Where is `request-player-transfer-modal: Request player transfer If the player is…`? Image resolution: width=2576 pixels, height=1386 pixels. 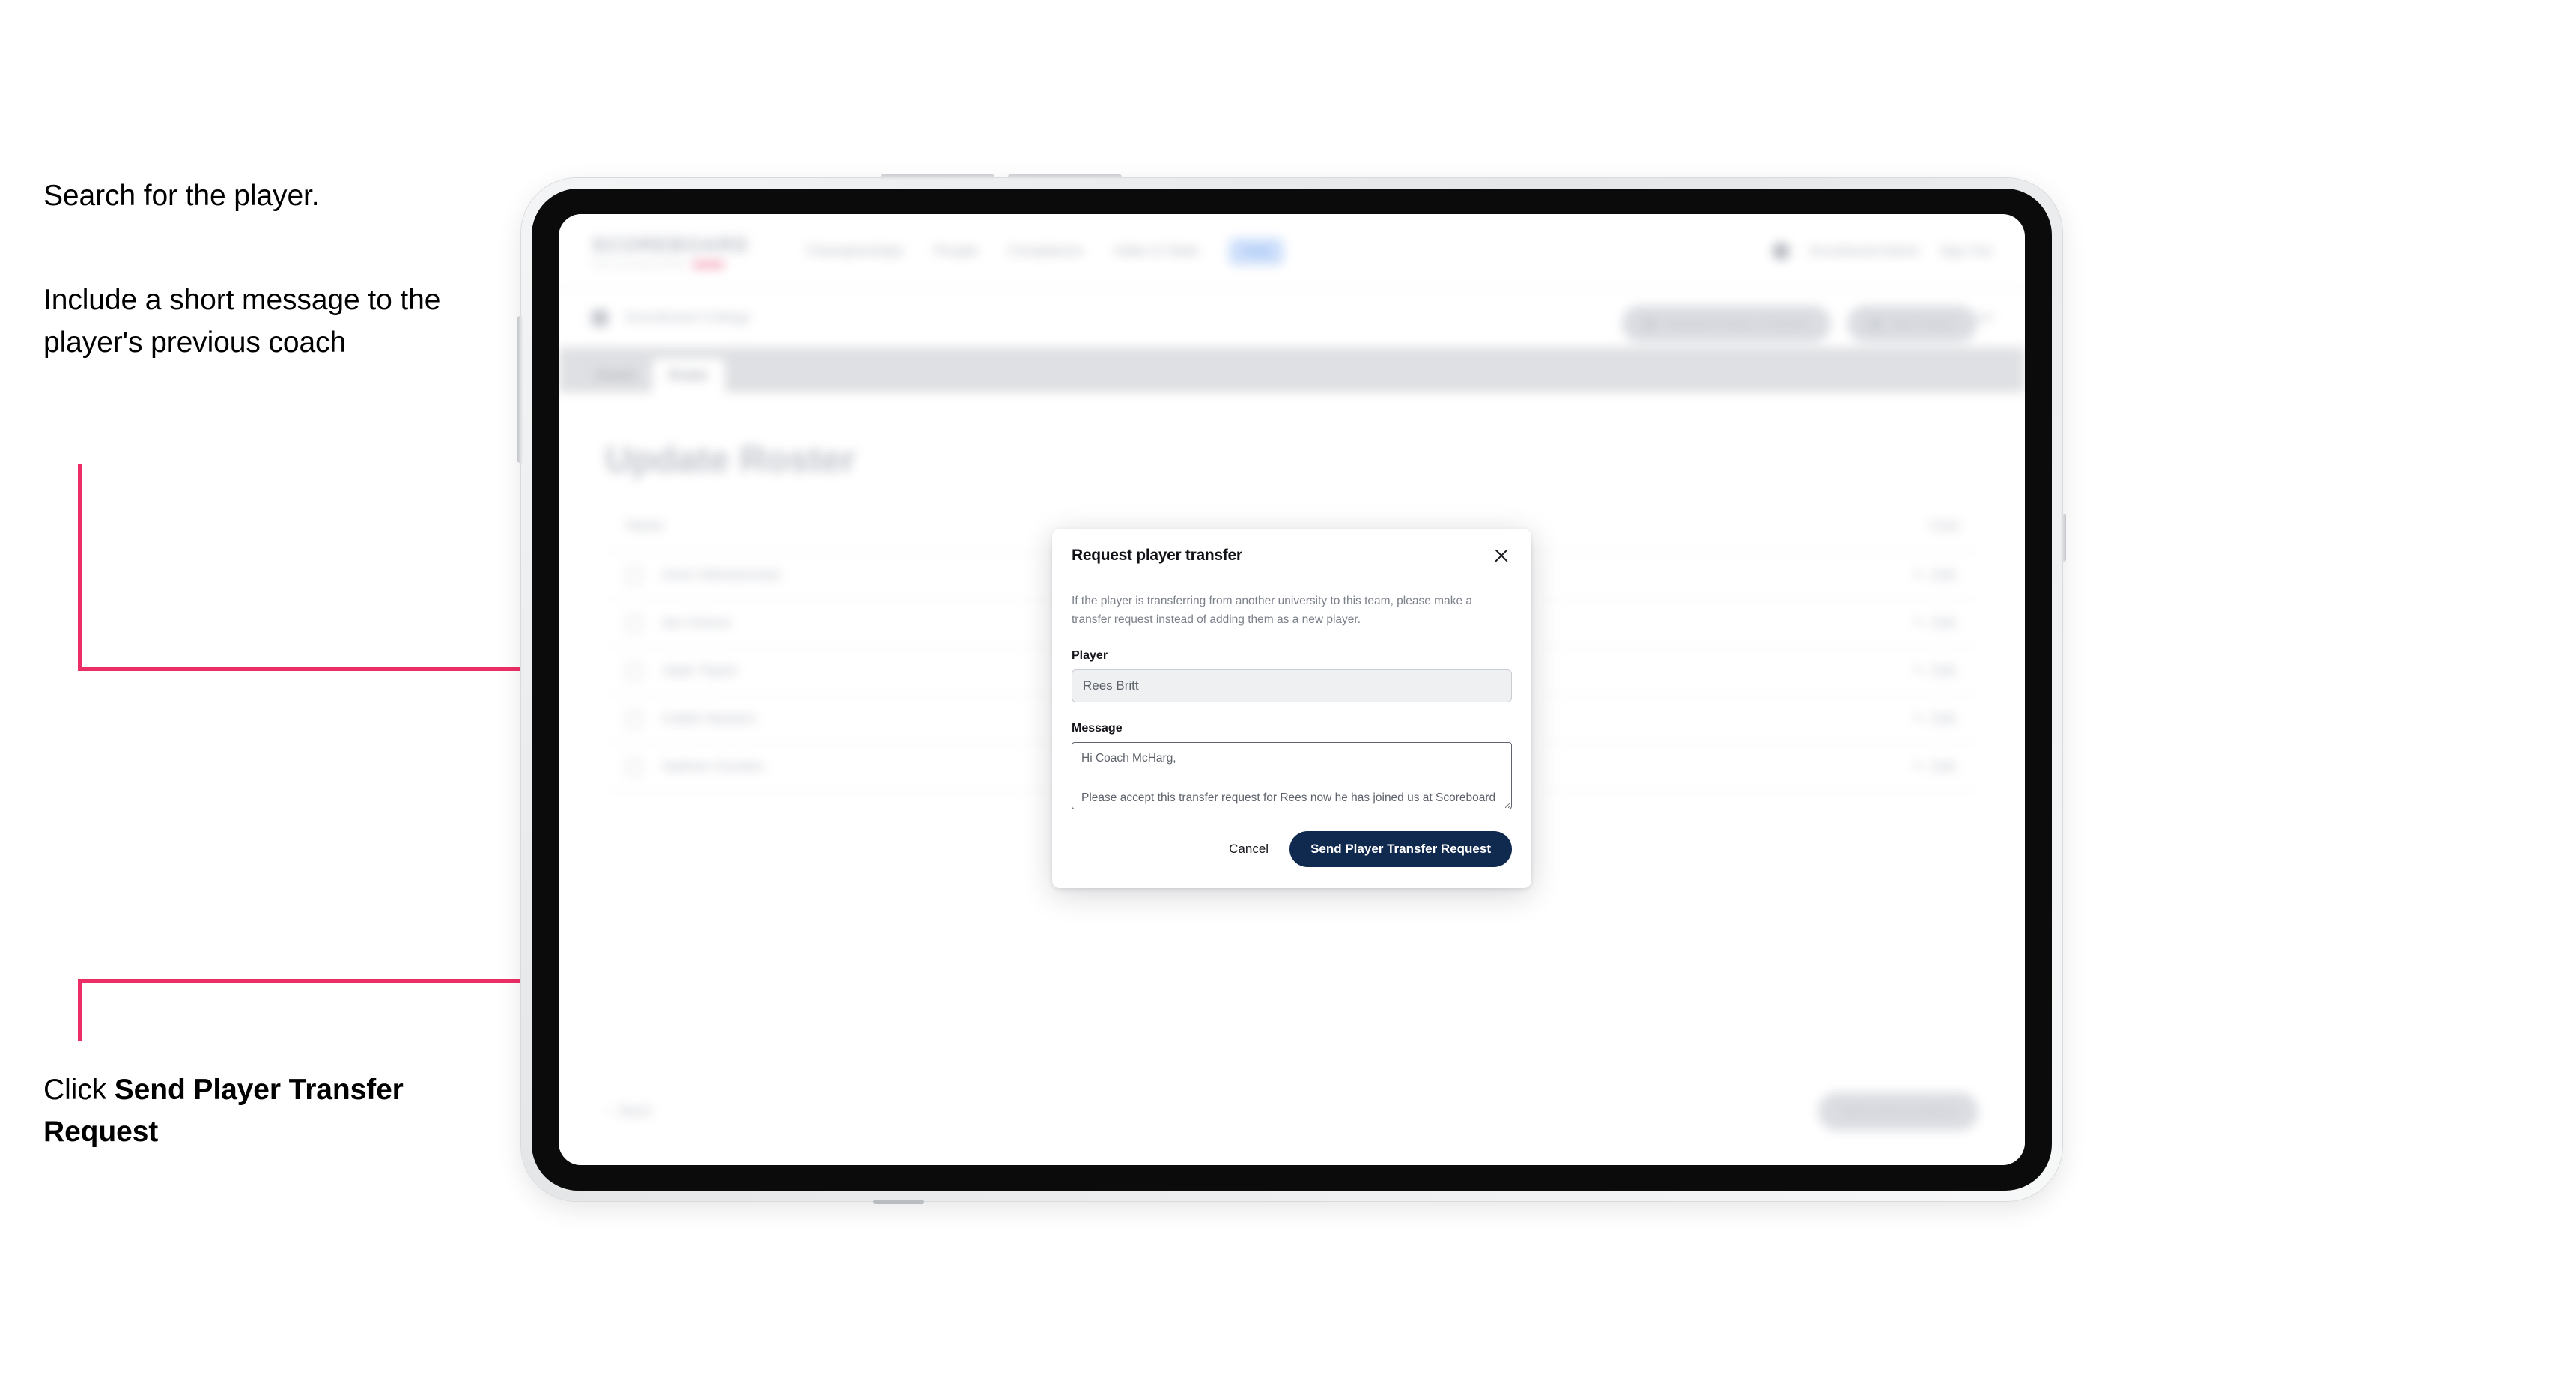
request-player-transfer-modal: Request player transfer If the player is… is located at coordinates (1291, 708).